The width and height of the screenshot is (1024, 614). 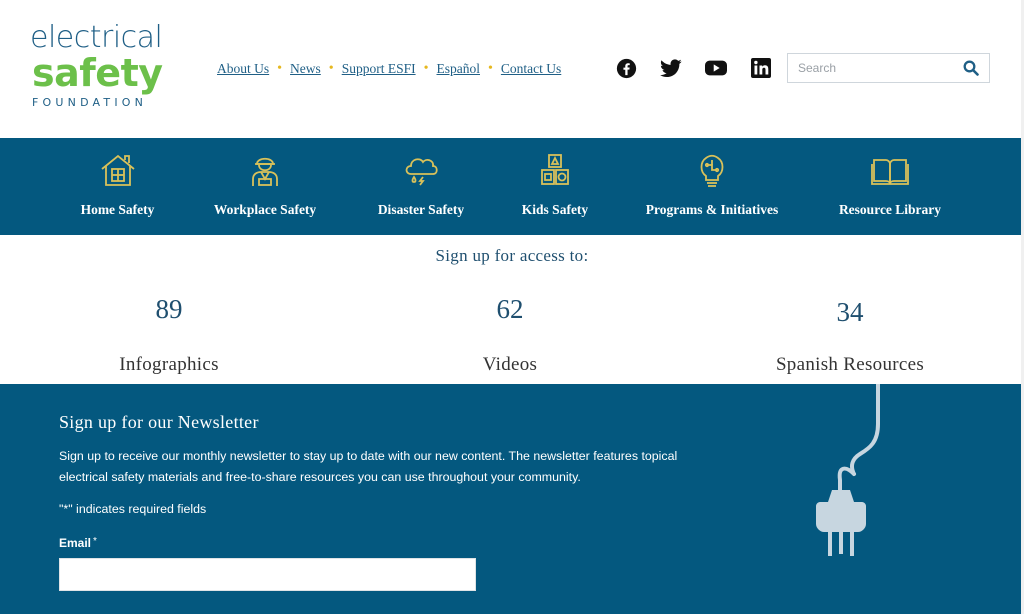 What do you see at coordinates (671, 68) in the screenshot?
I see `twitter-icon` at bounding box center [671, 68].